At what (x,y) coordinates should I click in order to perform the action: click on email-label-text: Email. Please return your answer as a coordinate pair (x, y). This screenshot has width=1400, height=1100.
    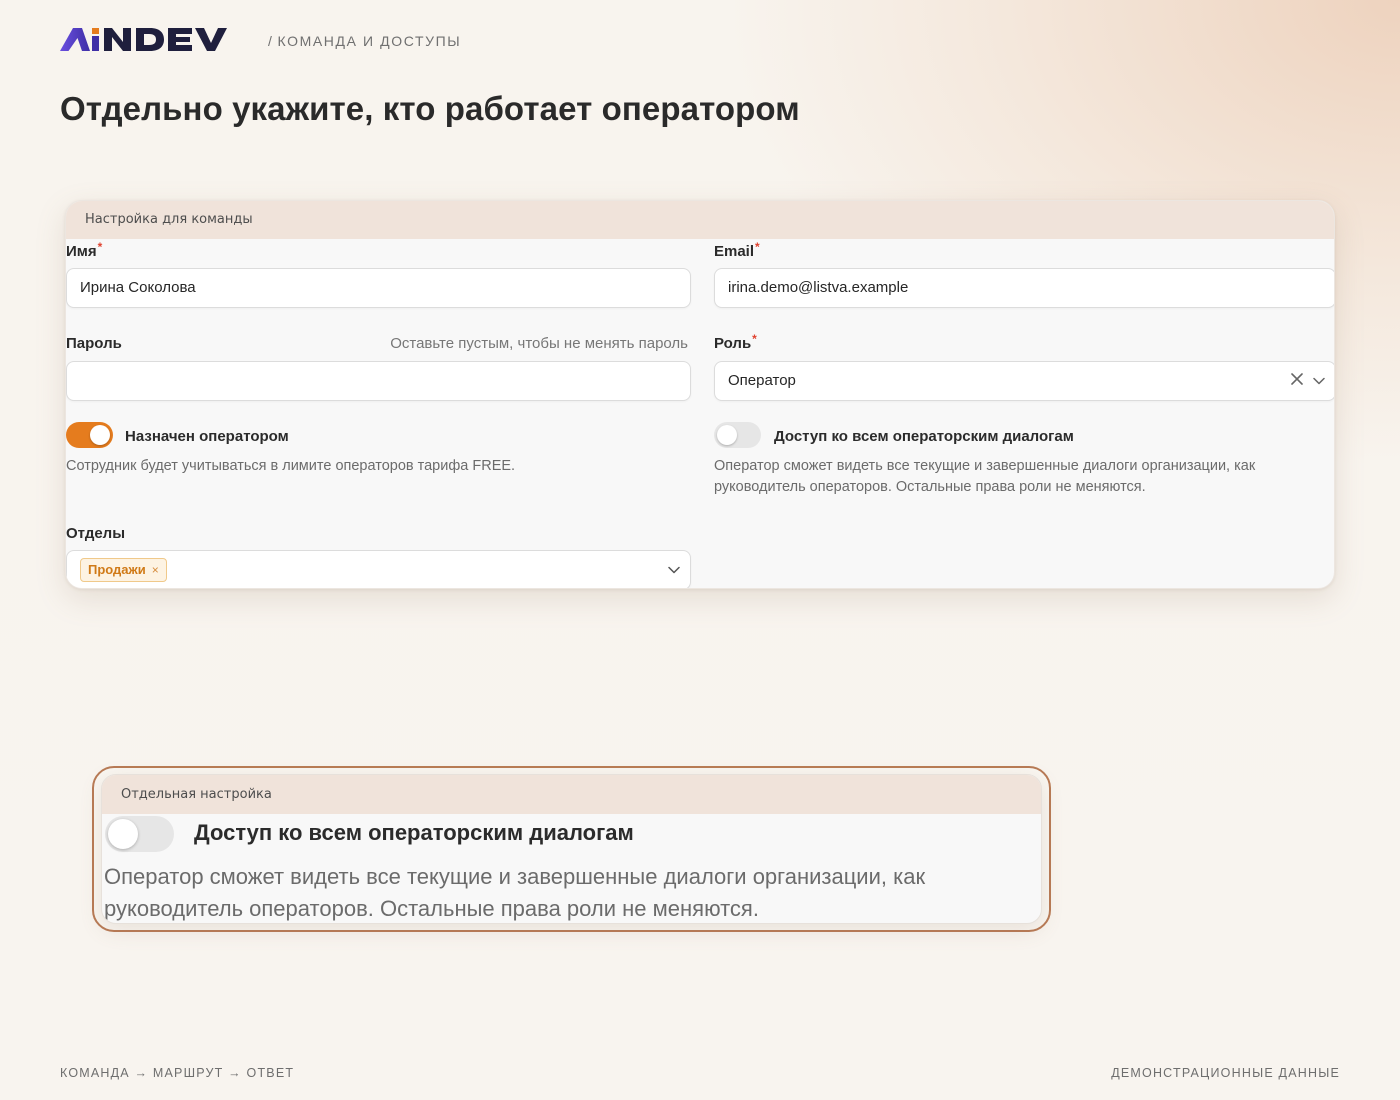
    Looking at the image, I should click on (734, 251).